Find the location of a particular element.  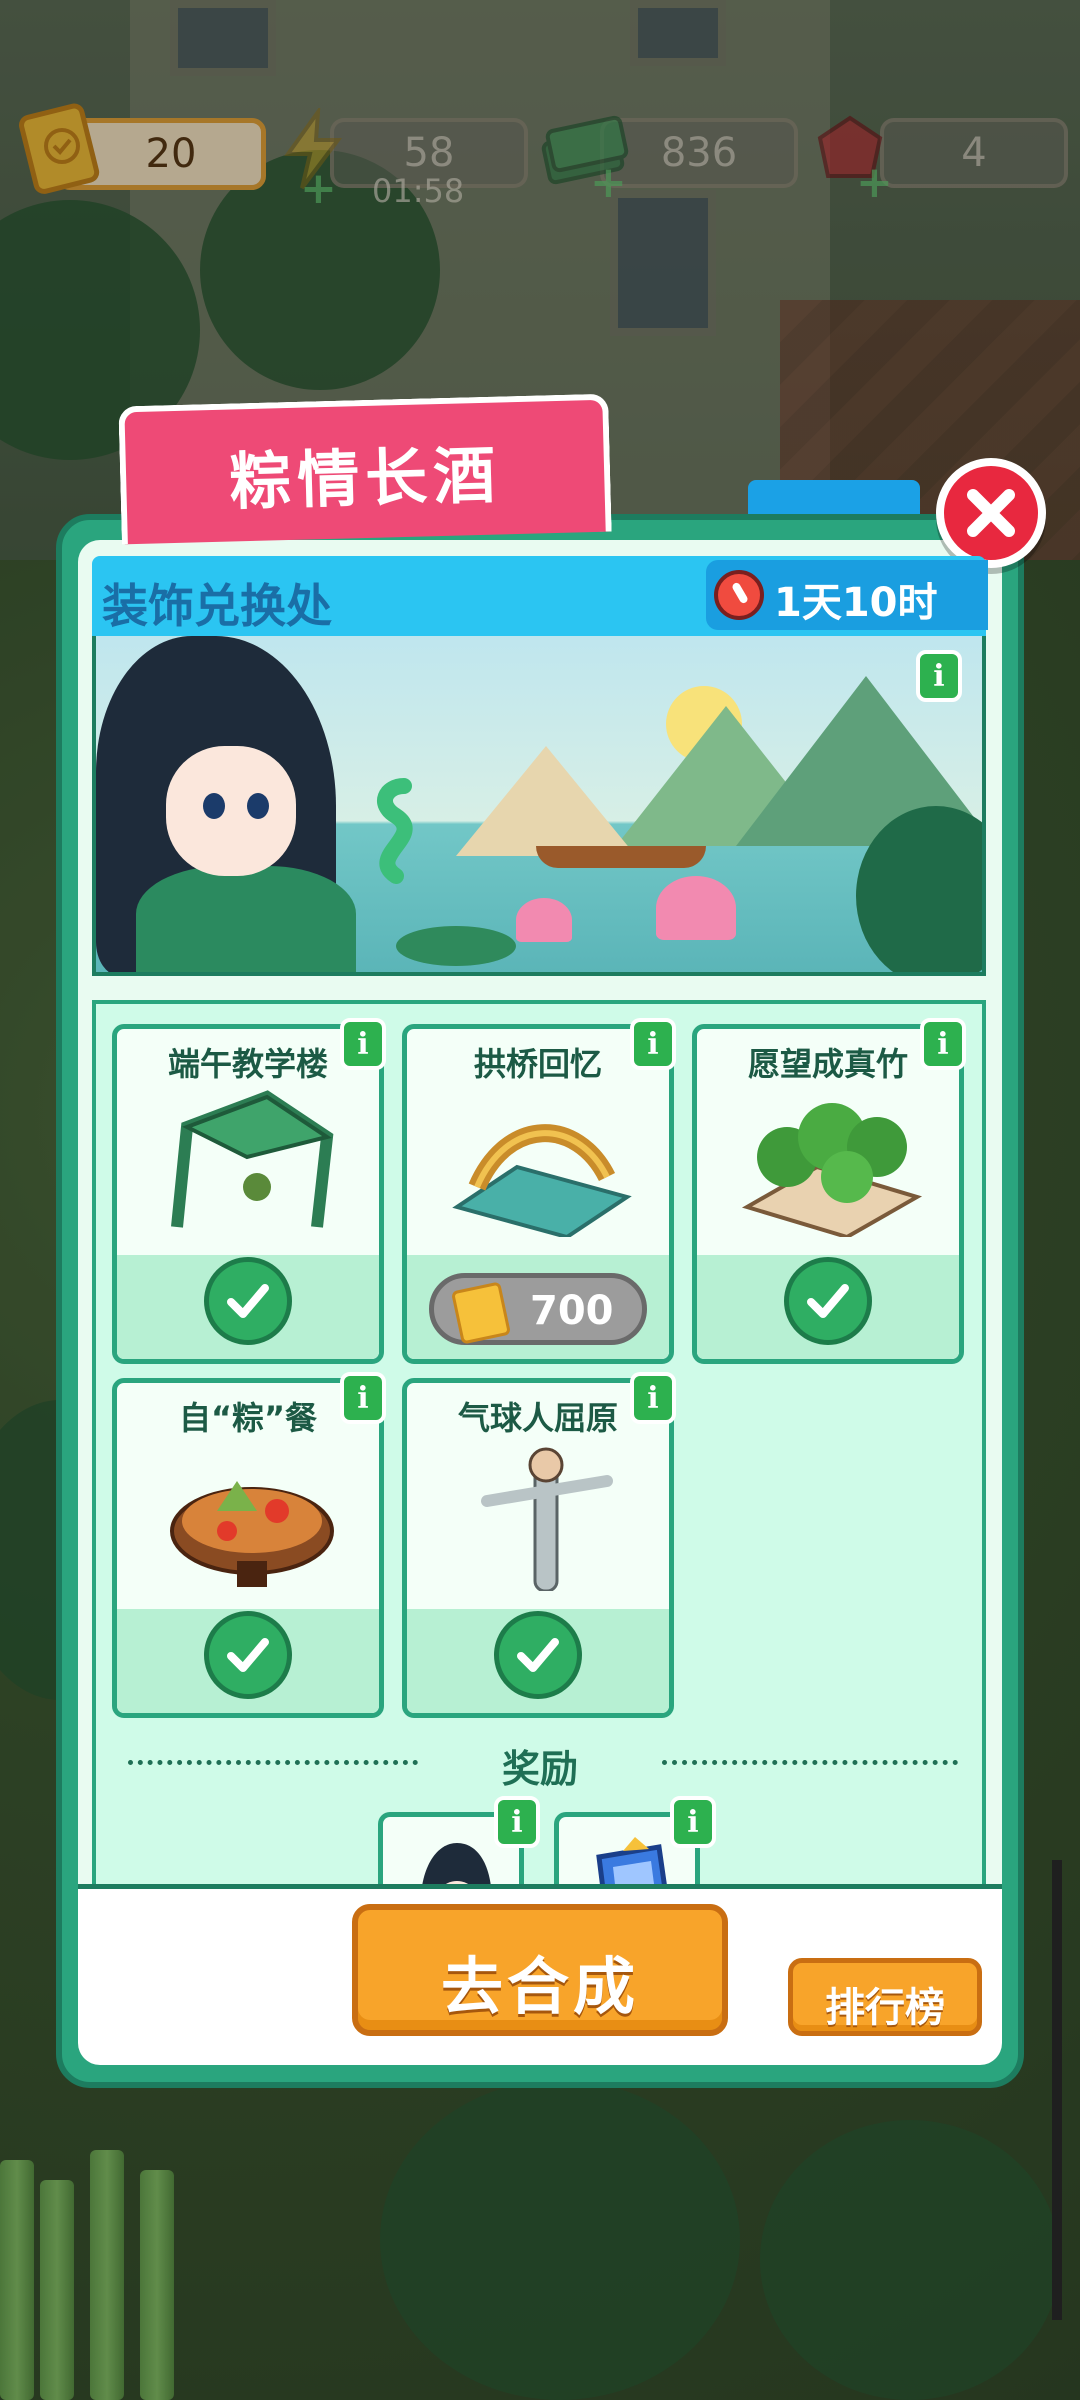

buy-price-button: 700 is located at coordinates (538, 1309).